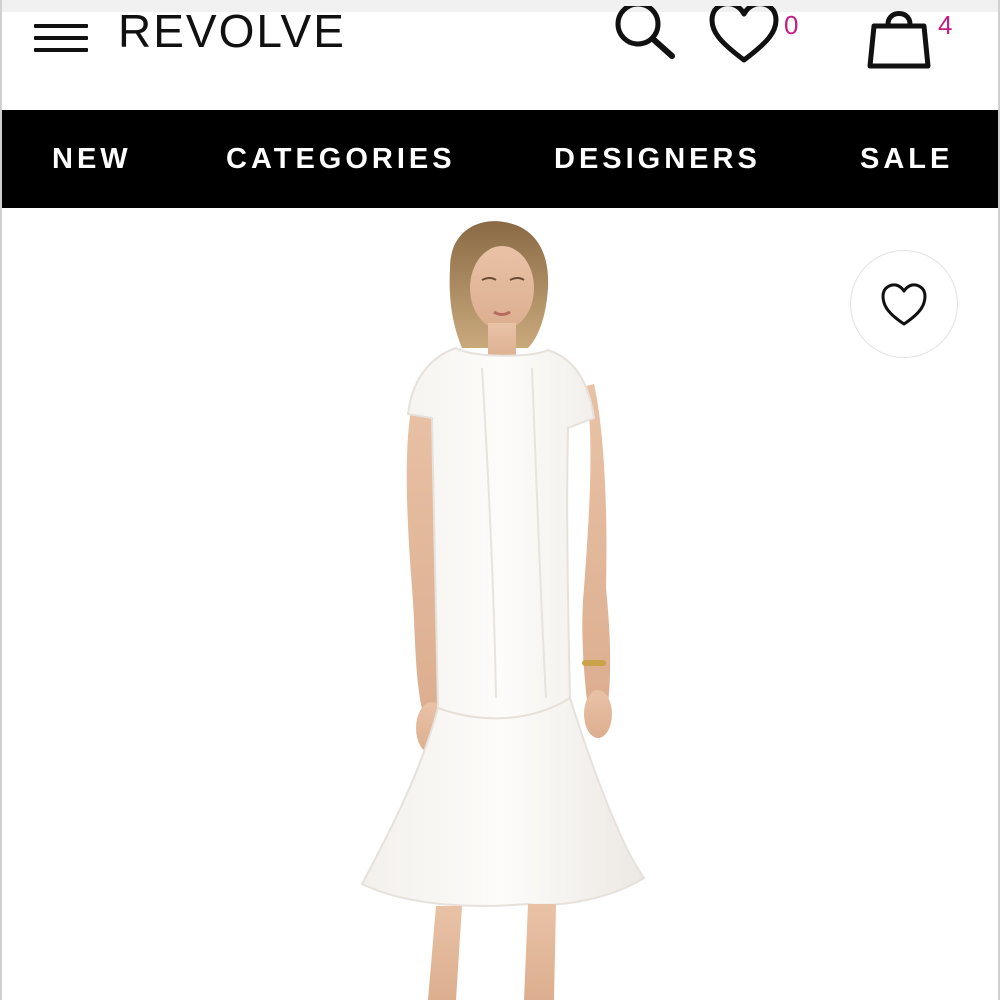 This screenshot has width=1000, height=1000. What do you see at coordinates (62, 38) in the screenshot?
I see `hamburger-menu-icon` at bounding box center [62, 38].